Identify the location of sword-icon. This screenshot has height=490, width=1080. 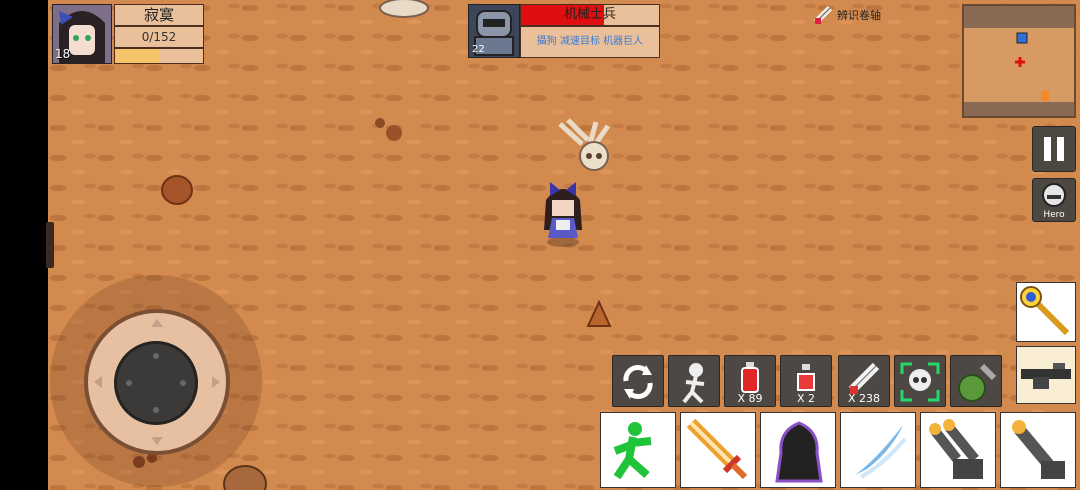
(717, 449).